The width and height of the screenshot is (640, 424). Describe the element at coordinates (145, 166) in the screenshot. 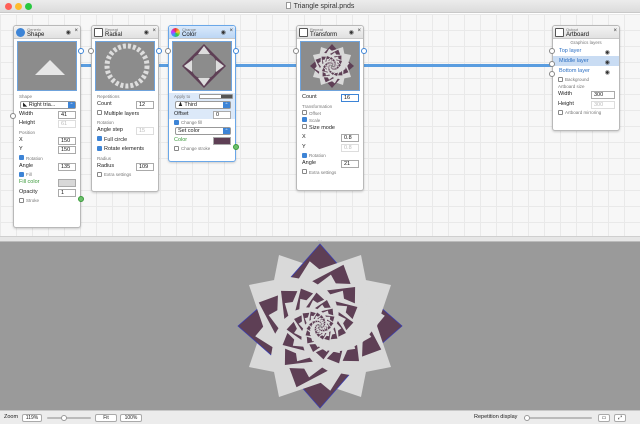

I see `radius-field: 109` at that location.